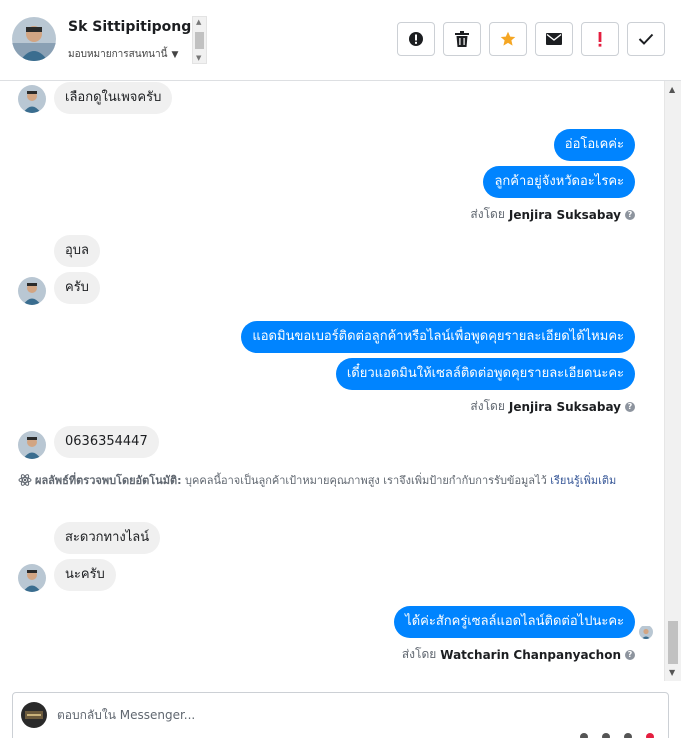 The height and width of the screenshot is (738, 681). I want to click on outgoing-message: ได้ค่ะสักครู่เซลล์แอดไลน์ติดต่อไปนะคะ, so click(514, 622).